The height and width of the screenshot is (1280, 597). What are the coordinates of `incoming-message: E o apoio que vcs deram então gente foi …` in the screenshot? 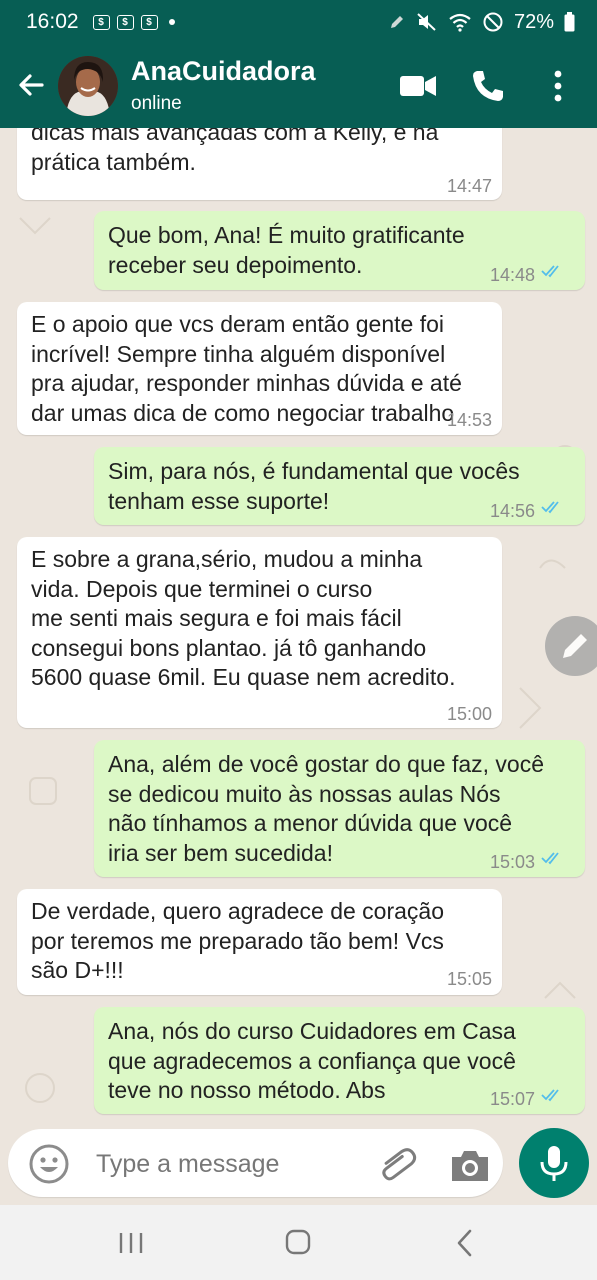 It's located at (259, 368).